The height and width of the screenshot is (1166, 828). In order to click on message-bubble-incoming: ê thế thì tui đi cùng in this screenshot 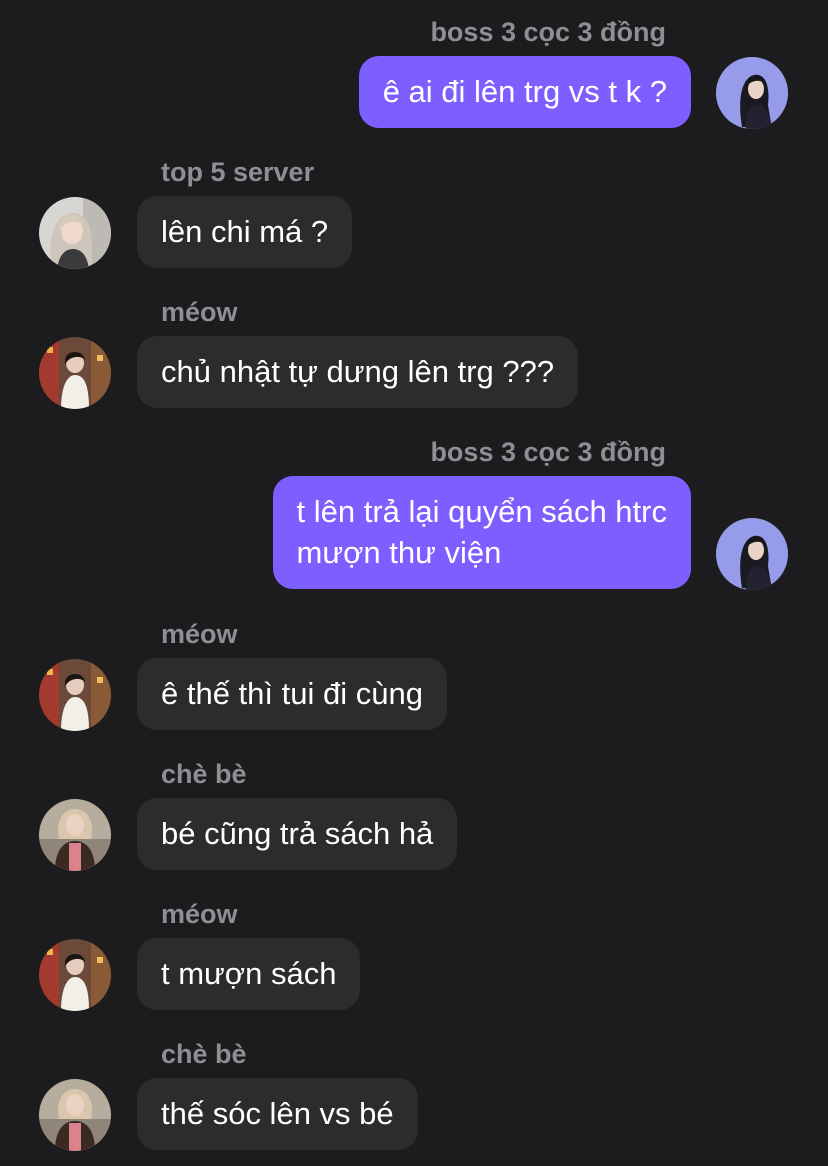, I will do `click(292, 694)`.